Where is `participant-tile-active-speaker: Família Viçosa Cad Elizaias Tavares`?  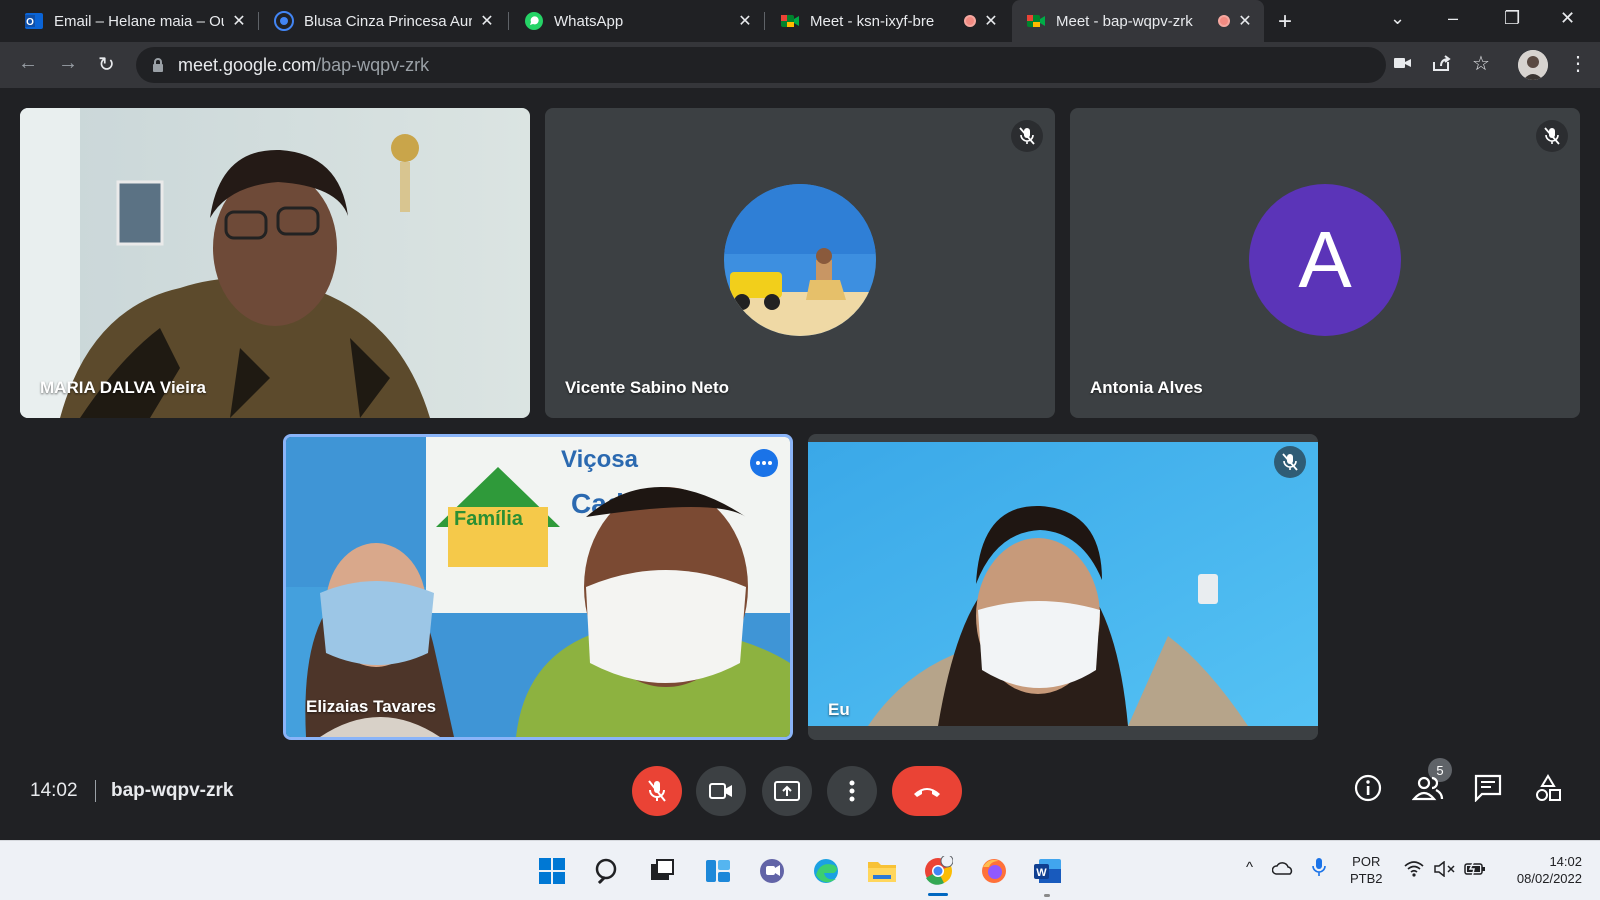 participant-tile-active-speaker: Família Viçosa Cad Elizaias Tavares is located at coordinates (538, 587).